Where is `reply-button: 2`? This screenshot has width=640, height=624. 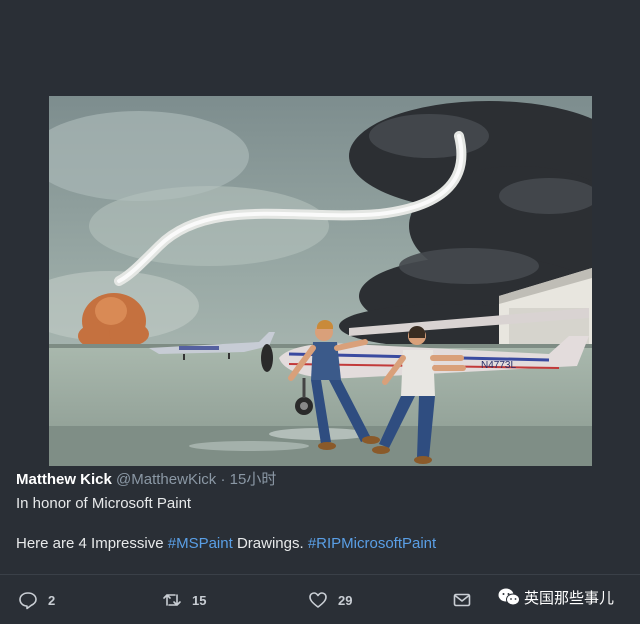
reply-button: 2 is located at coordinates (36, 600).